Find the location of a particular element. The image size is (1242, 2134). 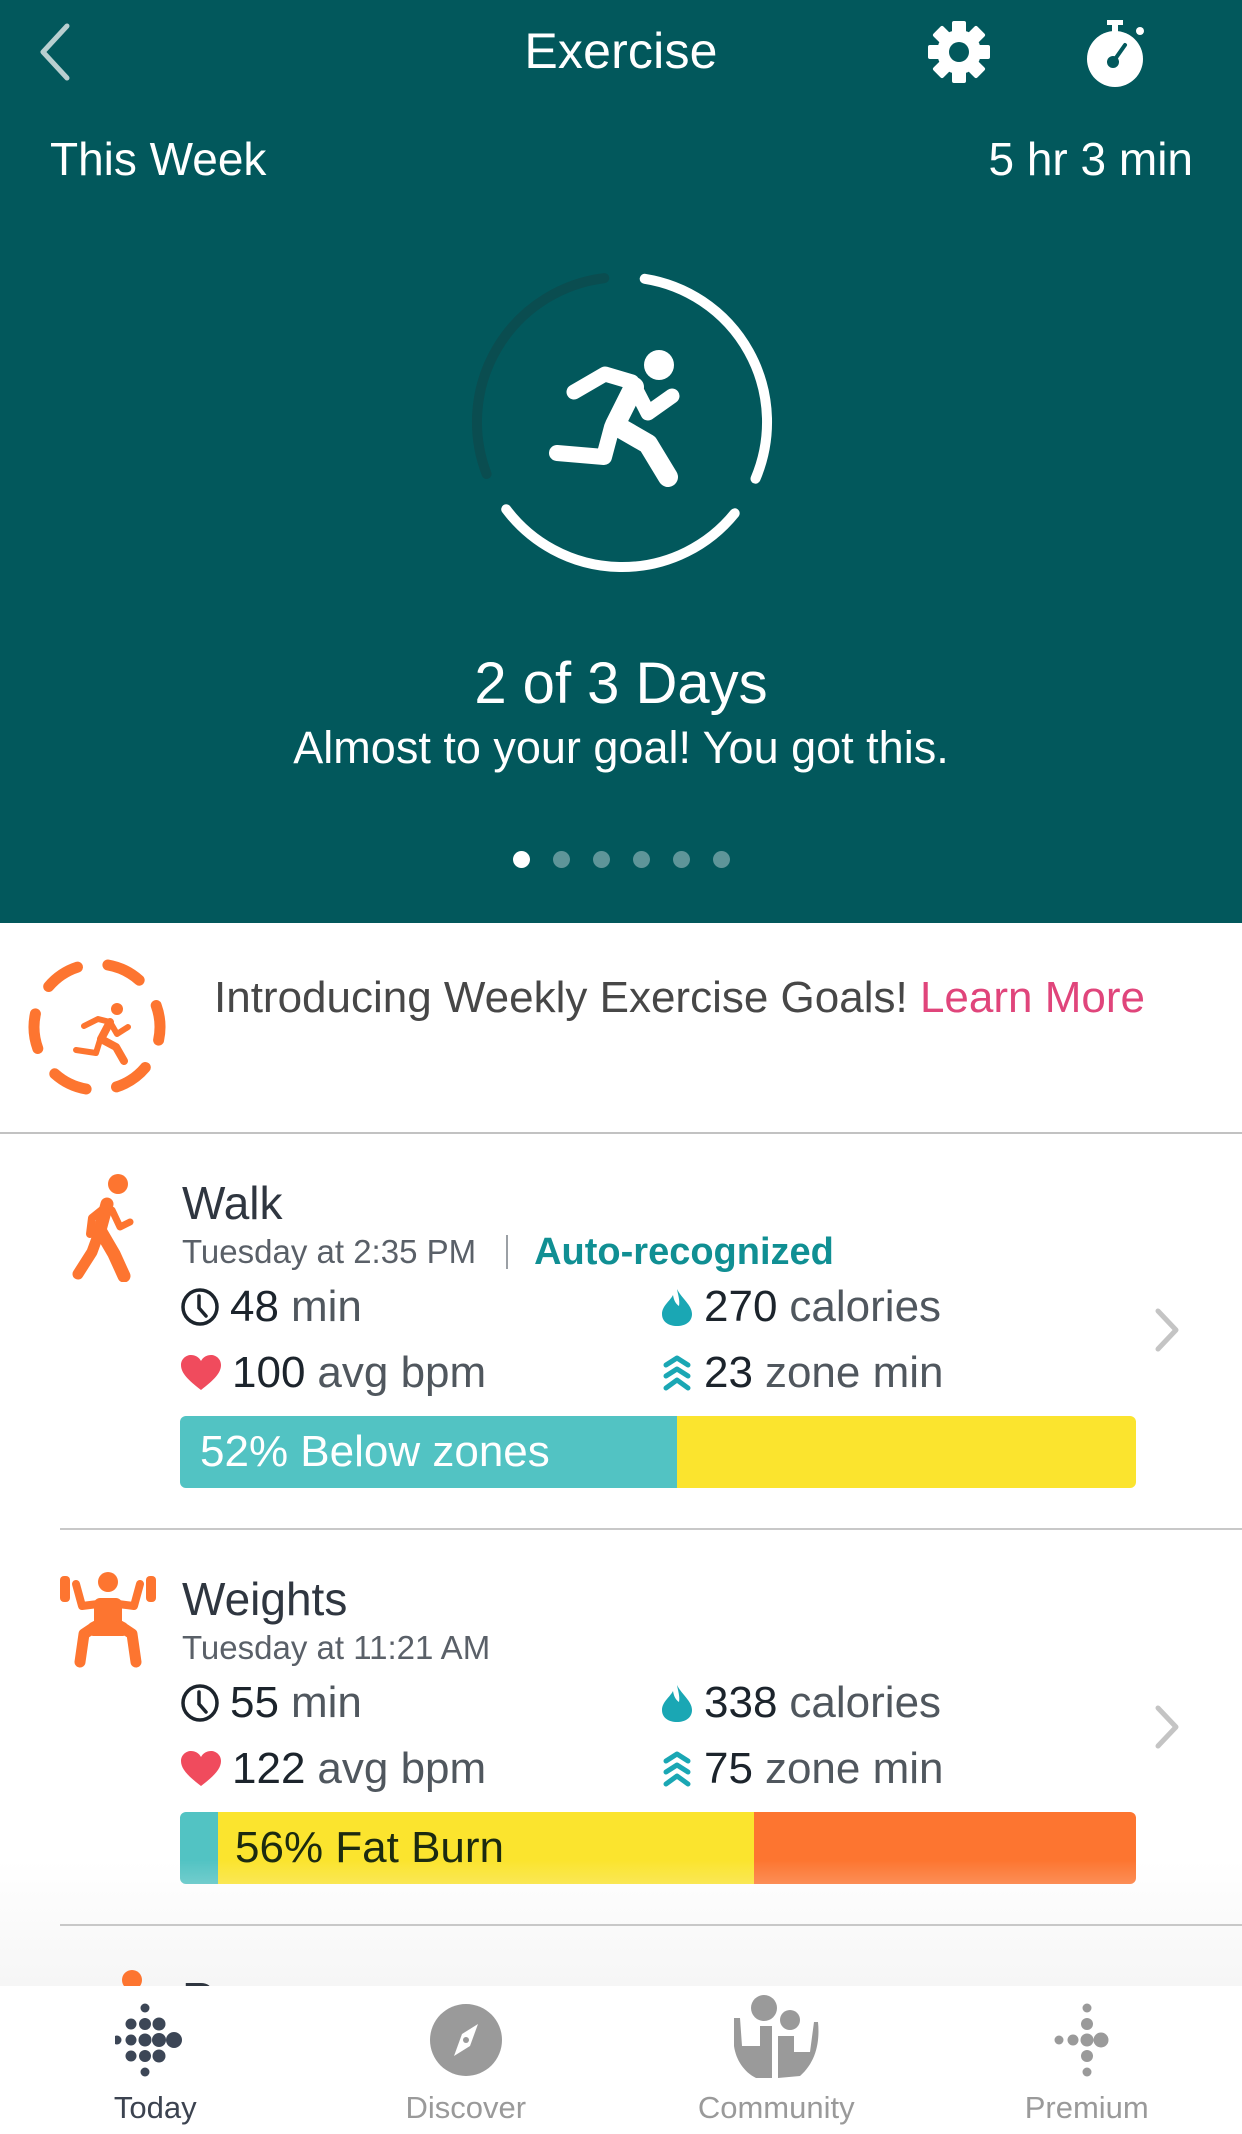

ring-segment-complete is located at coordinates (620, 538).